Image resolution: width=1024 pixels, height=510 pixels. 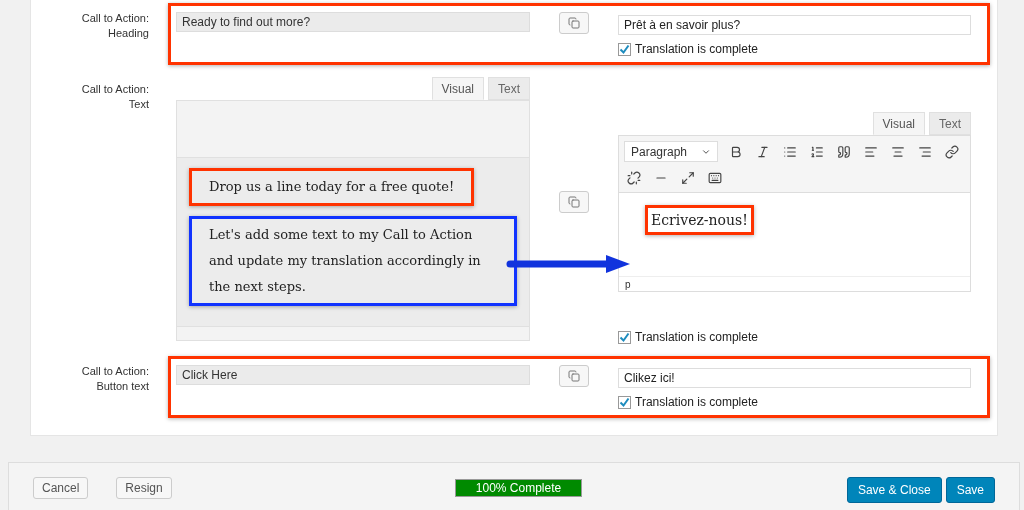 I want to click on format-select: Paragraph, so click(x=671, y=151).